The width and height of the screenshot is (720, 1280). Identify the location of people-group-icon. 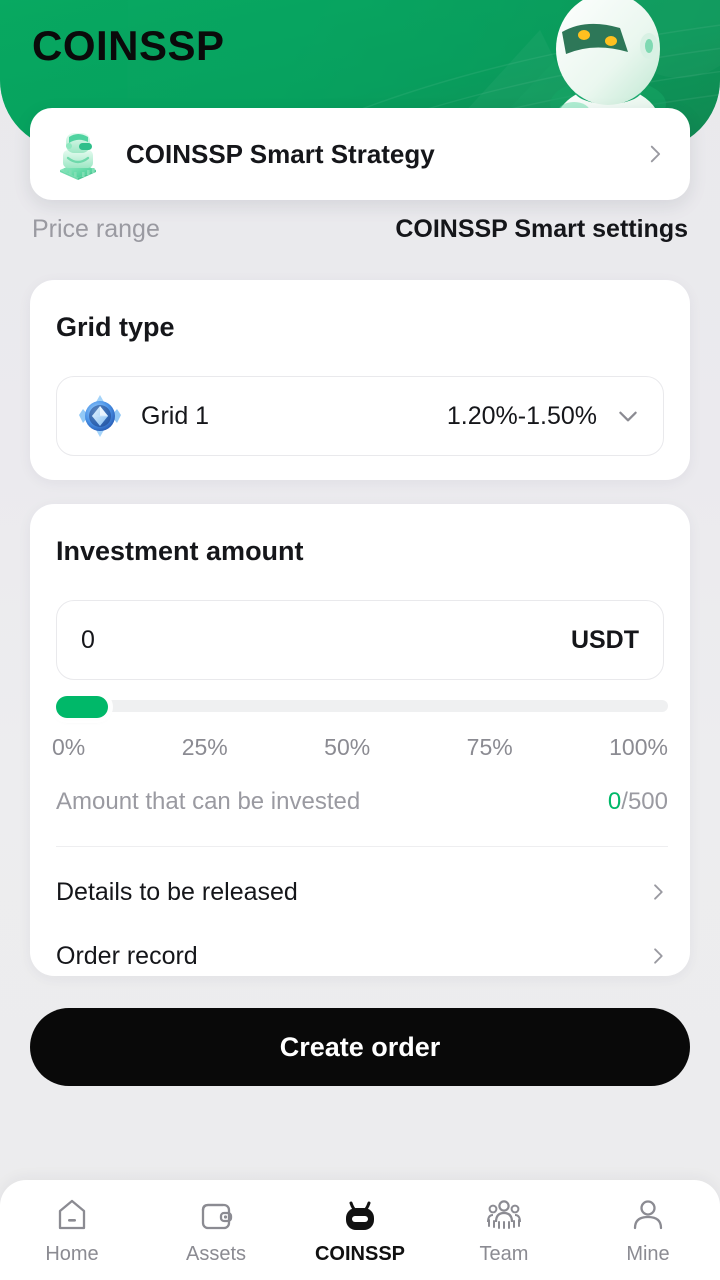
(504, 1214).